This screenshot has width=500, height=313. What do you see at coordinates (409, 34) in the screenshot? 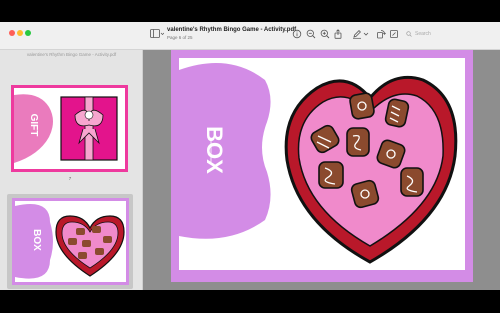
I see `search-icon` at bounding box center [409, 34].